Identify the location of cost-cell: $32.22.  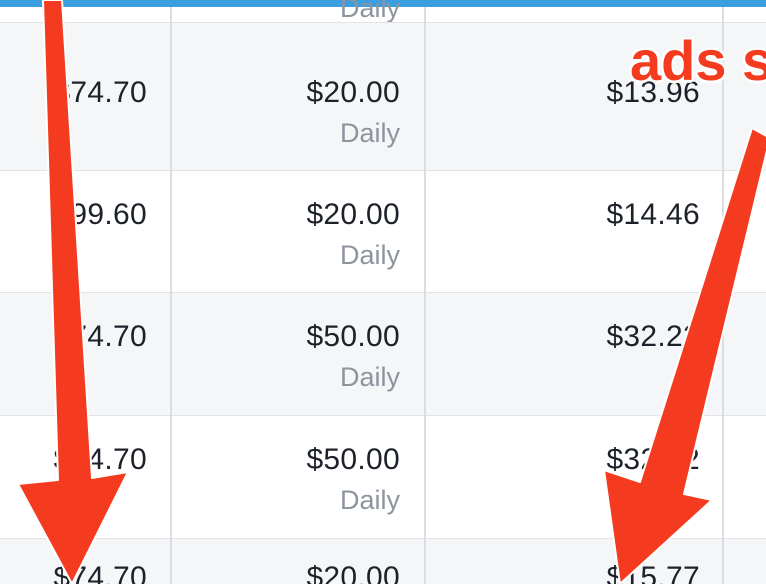
(653, 336).